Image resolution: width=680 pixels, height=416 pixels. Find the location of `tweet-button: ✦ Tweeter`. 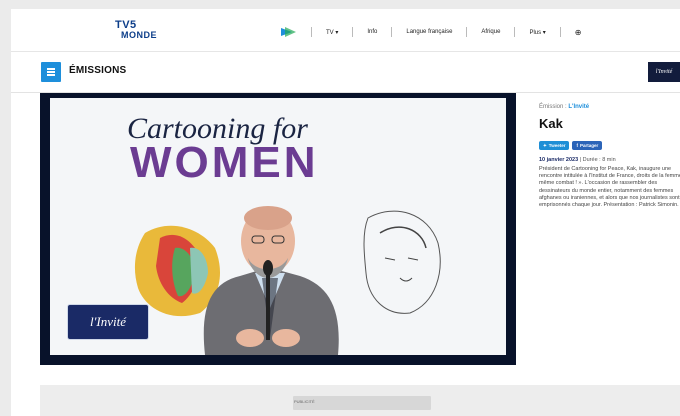

tweet-button: ✦ Tweeter is located at coordinates (554, 145).